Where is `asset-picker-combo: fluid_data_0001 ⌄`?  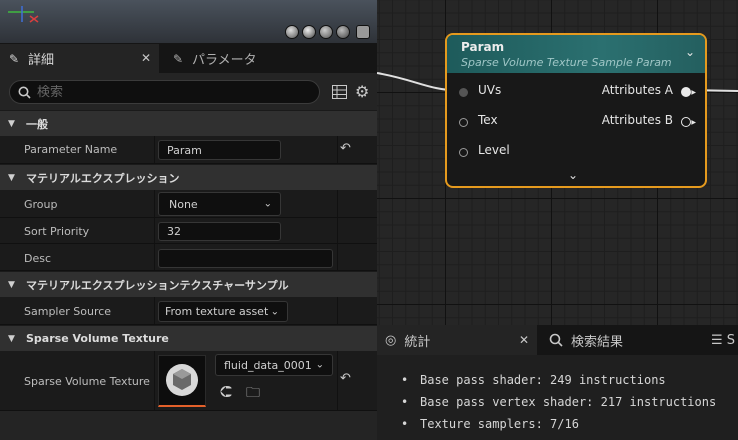 asset-picker-combo: fluid_data_0001 ⌄ is located at coordinates (274, 365).